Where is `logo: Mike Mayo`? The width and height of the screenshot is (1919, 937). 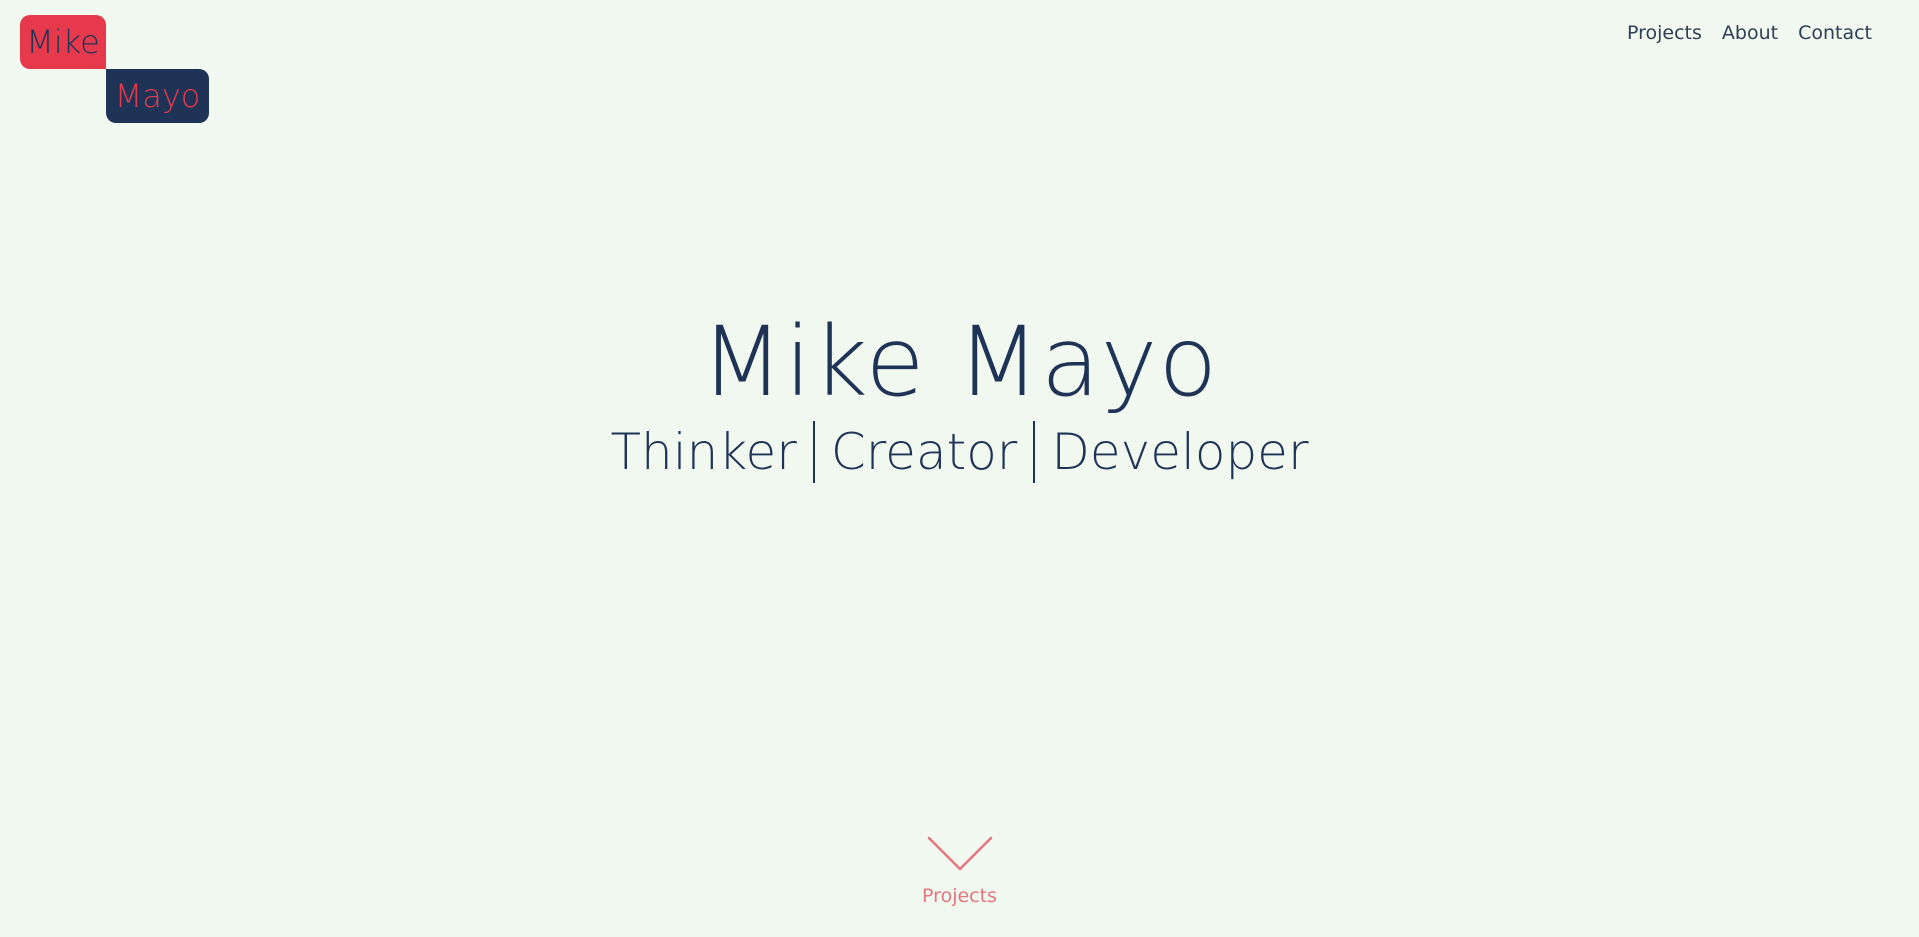 logo: Mike Mayo is located at coordinates (115, 70).